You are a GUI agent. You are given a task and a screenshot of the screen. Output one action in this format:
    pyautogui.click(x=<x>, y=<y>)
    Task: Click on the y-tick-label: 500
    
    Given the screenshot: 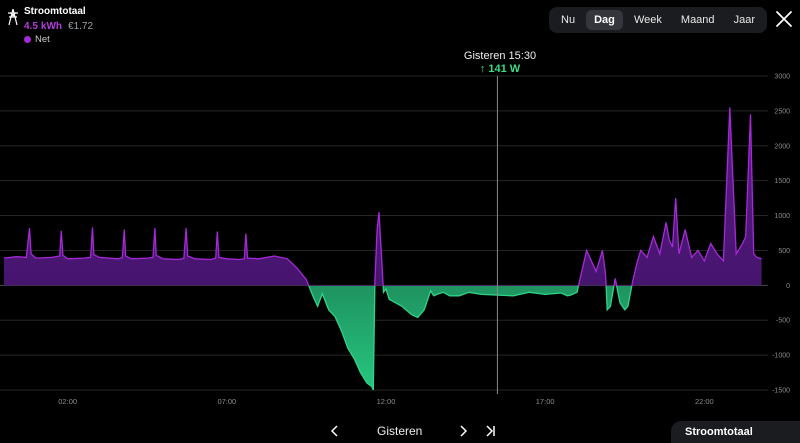 What is the action you would take?
    pyautogui.click(x=784, y=251)
    